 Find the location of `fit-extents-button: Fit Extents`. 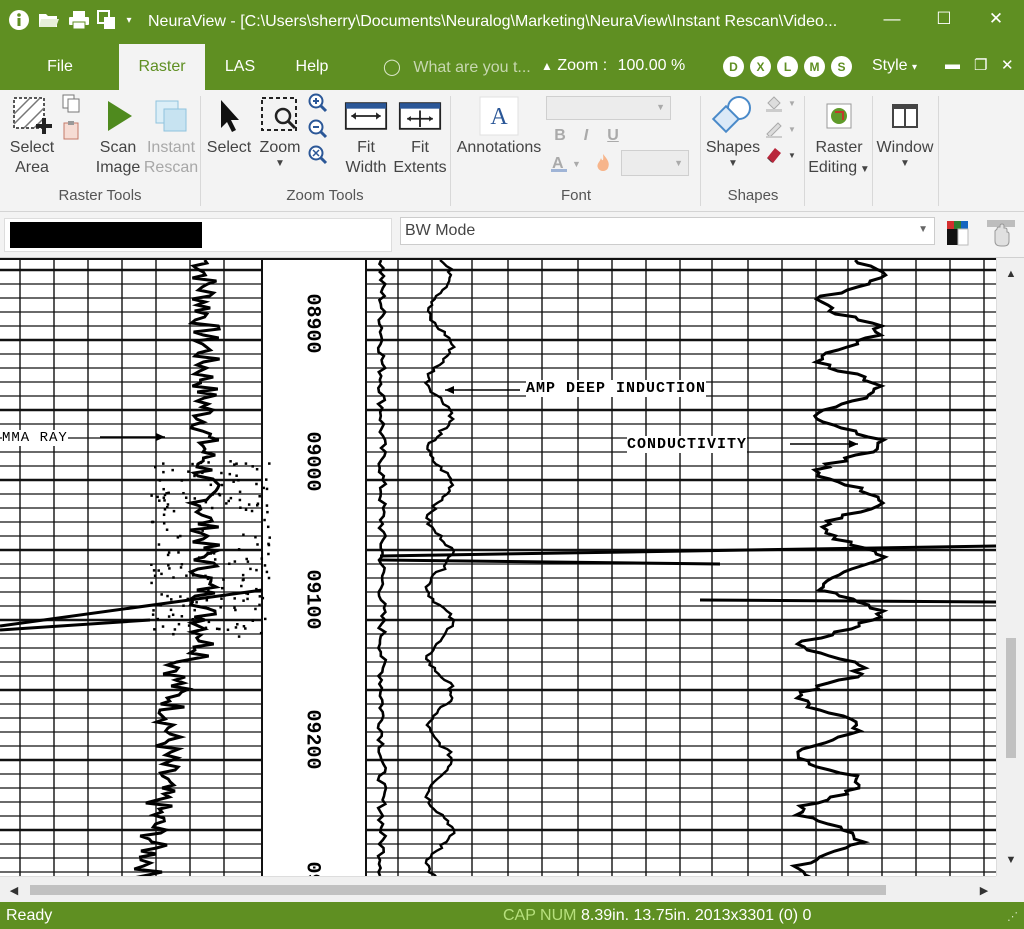

fit-extents-button: Fit Extents is located at coordinates (420, 136).